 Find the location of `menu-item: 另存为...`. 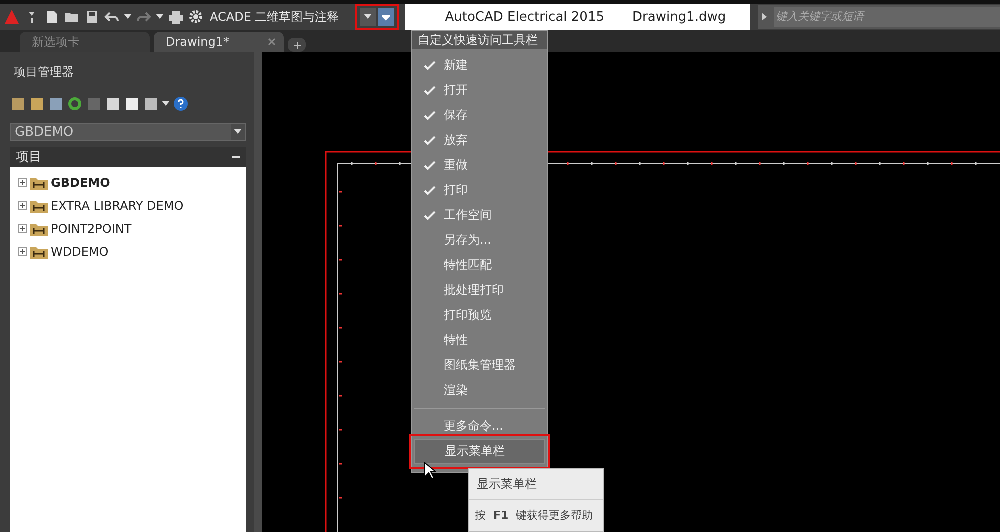

menu-item: 另存为... is located at coordinates (479, 240).